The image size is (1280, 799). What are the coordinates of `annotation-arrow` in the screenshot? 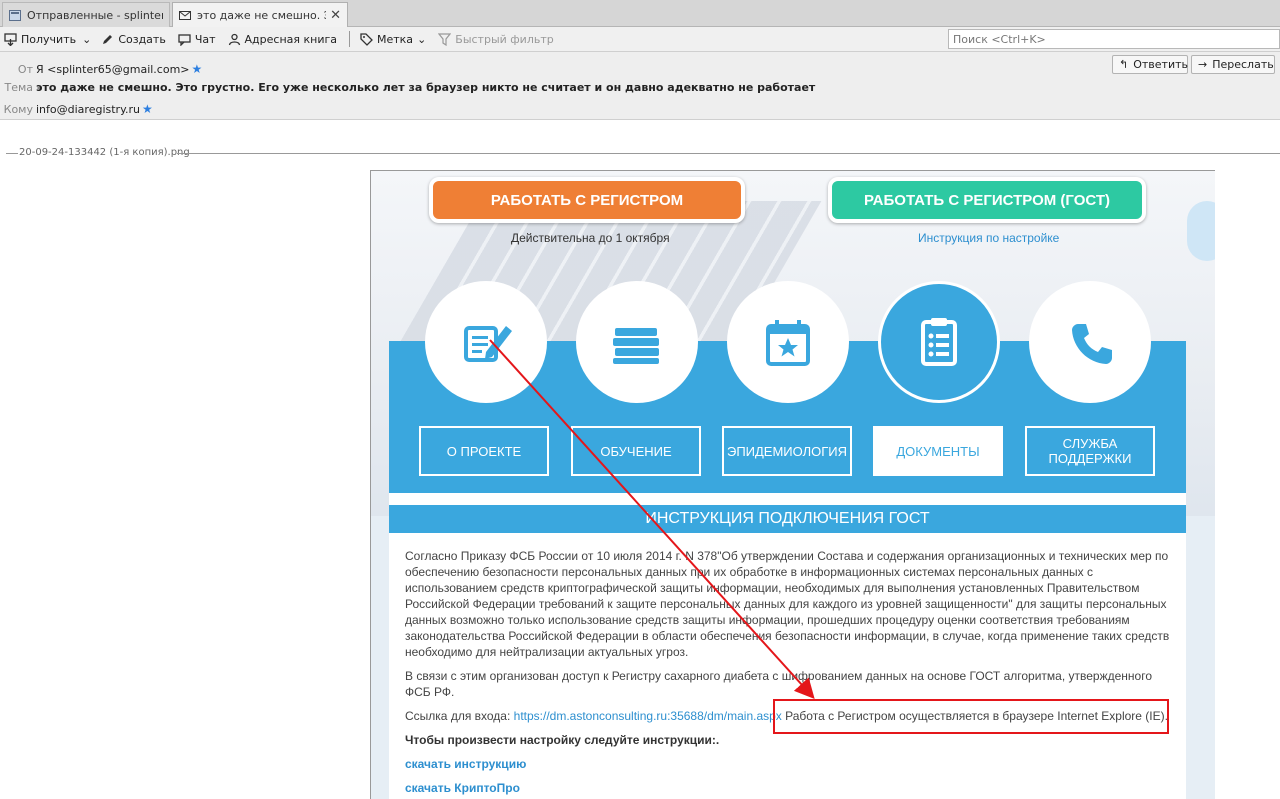 It's located at (652, 519).